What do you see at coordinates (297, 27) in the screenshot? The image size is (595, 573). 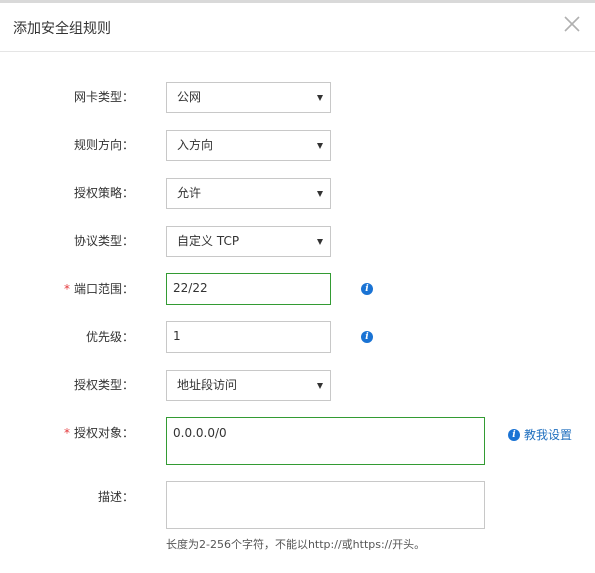 I see `dialog-header: 添加安全组规则` at bounding box center [297, 27].